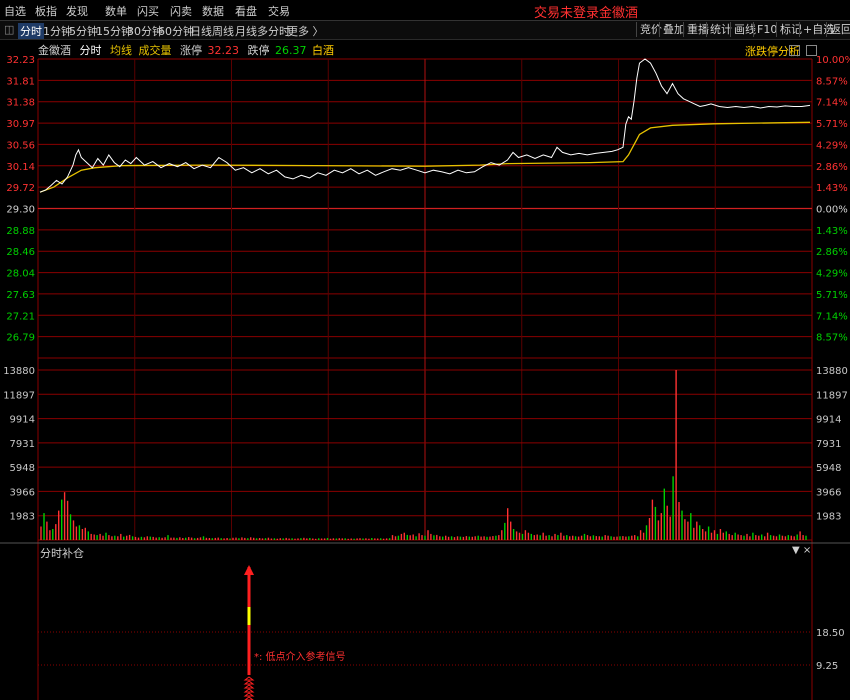 This screenshot has width=850, height=700. Describe the element at coordinates (22, 468) in the screenshot. I see `volume-tick-label: 5948` at that location.